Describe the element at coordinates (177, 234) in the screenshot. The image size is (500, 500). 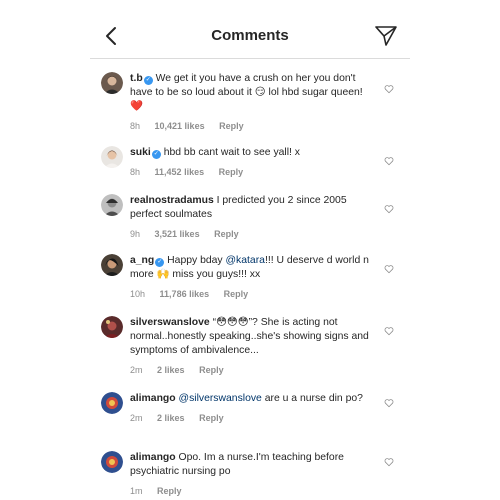
I see `likes-count: 3,521 likes` at that location.